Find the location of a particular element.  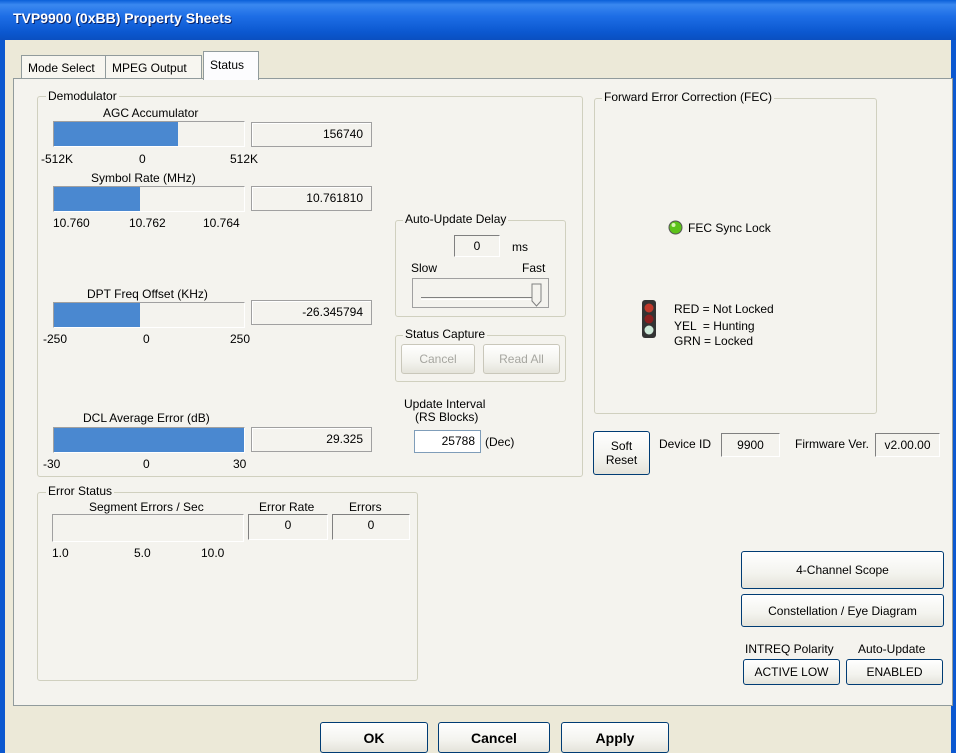

constellation-eye-diagram-button: Constellation / Eye Diagram is located at coordinates (842, 610).